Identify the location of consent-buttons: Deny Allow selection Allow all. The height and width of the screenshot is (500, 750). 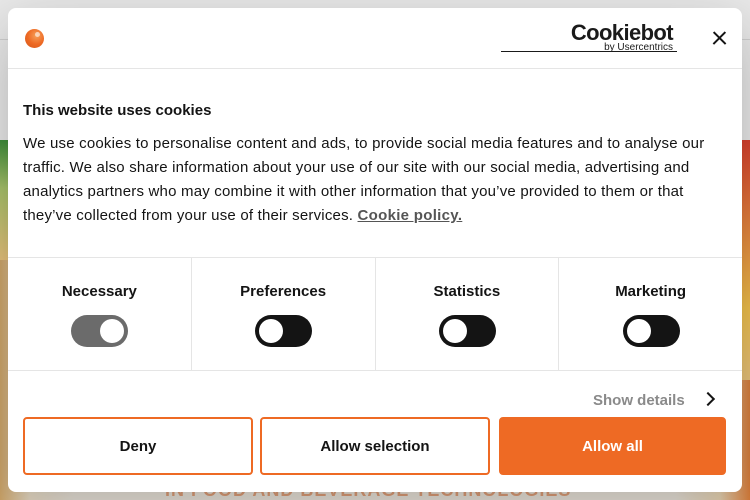
(374, 446).